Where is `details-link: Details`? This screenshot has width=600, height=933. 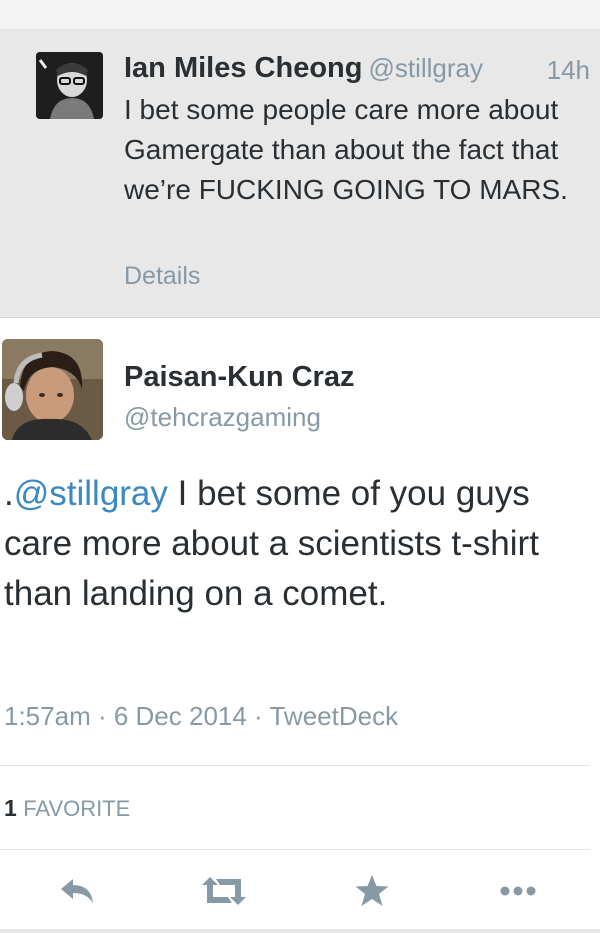 details-link: Details is located at coordinates (162, 276).